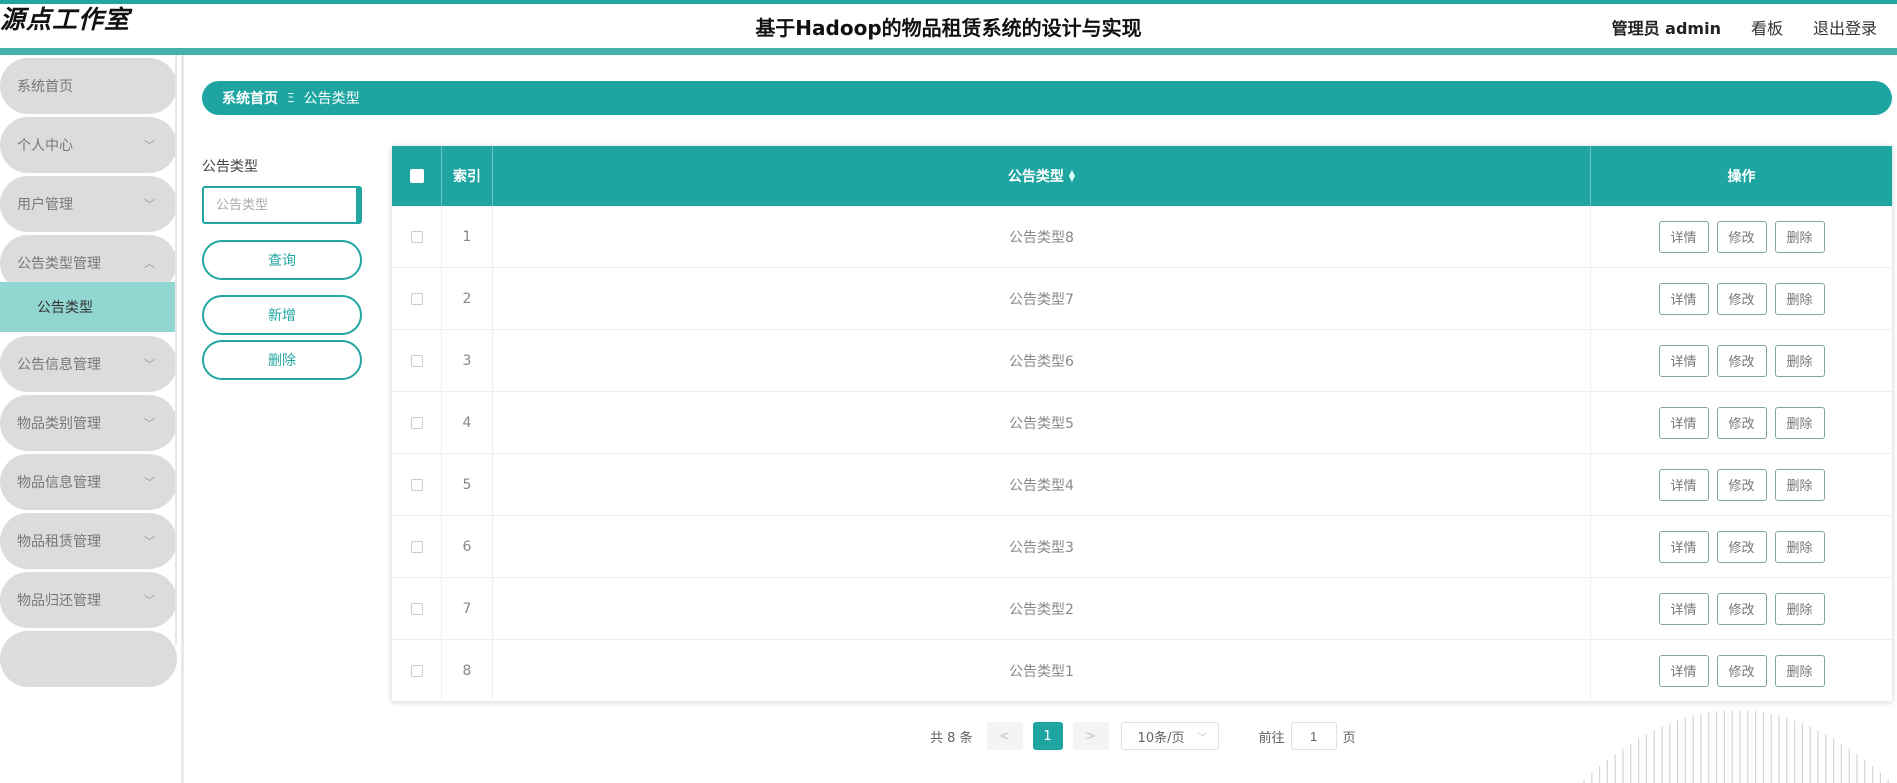 This screenshot has height=783, width=1897. Describe the element at coordinates (1035, 177) in the screenshot. I see `column-header-type-label: 公告类型` at that location.